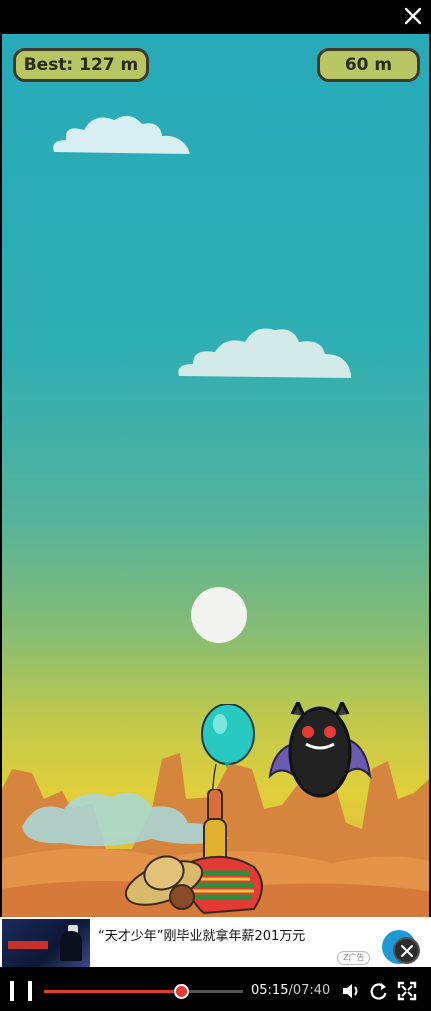  Describe the element at coordinates (320, 750) in the screenshot. I see `bat-enemy` at that location.